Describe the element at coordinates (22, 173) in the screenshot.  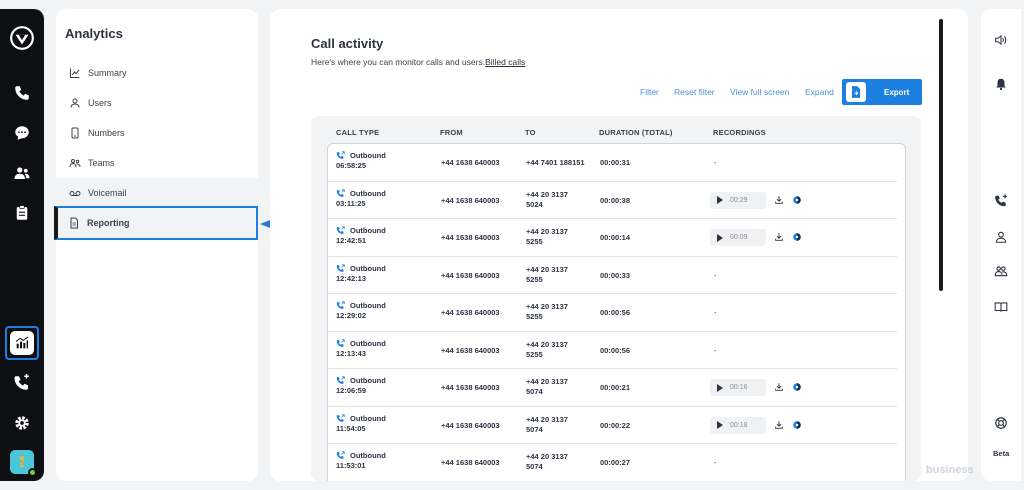
I see `contacts-icon` at that location.